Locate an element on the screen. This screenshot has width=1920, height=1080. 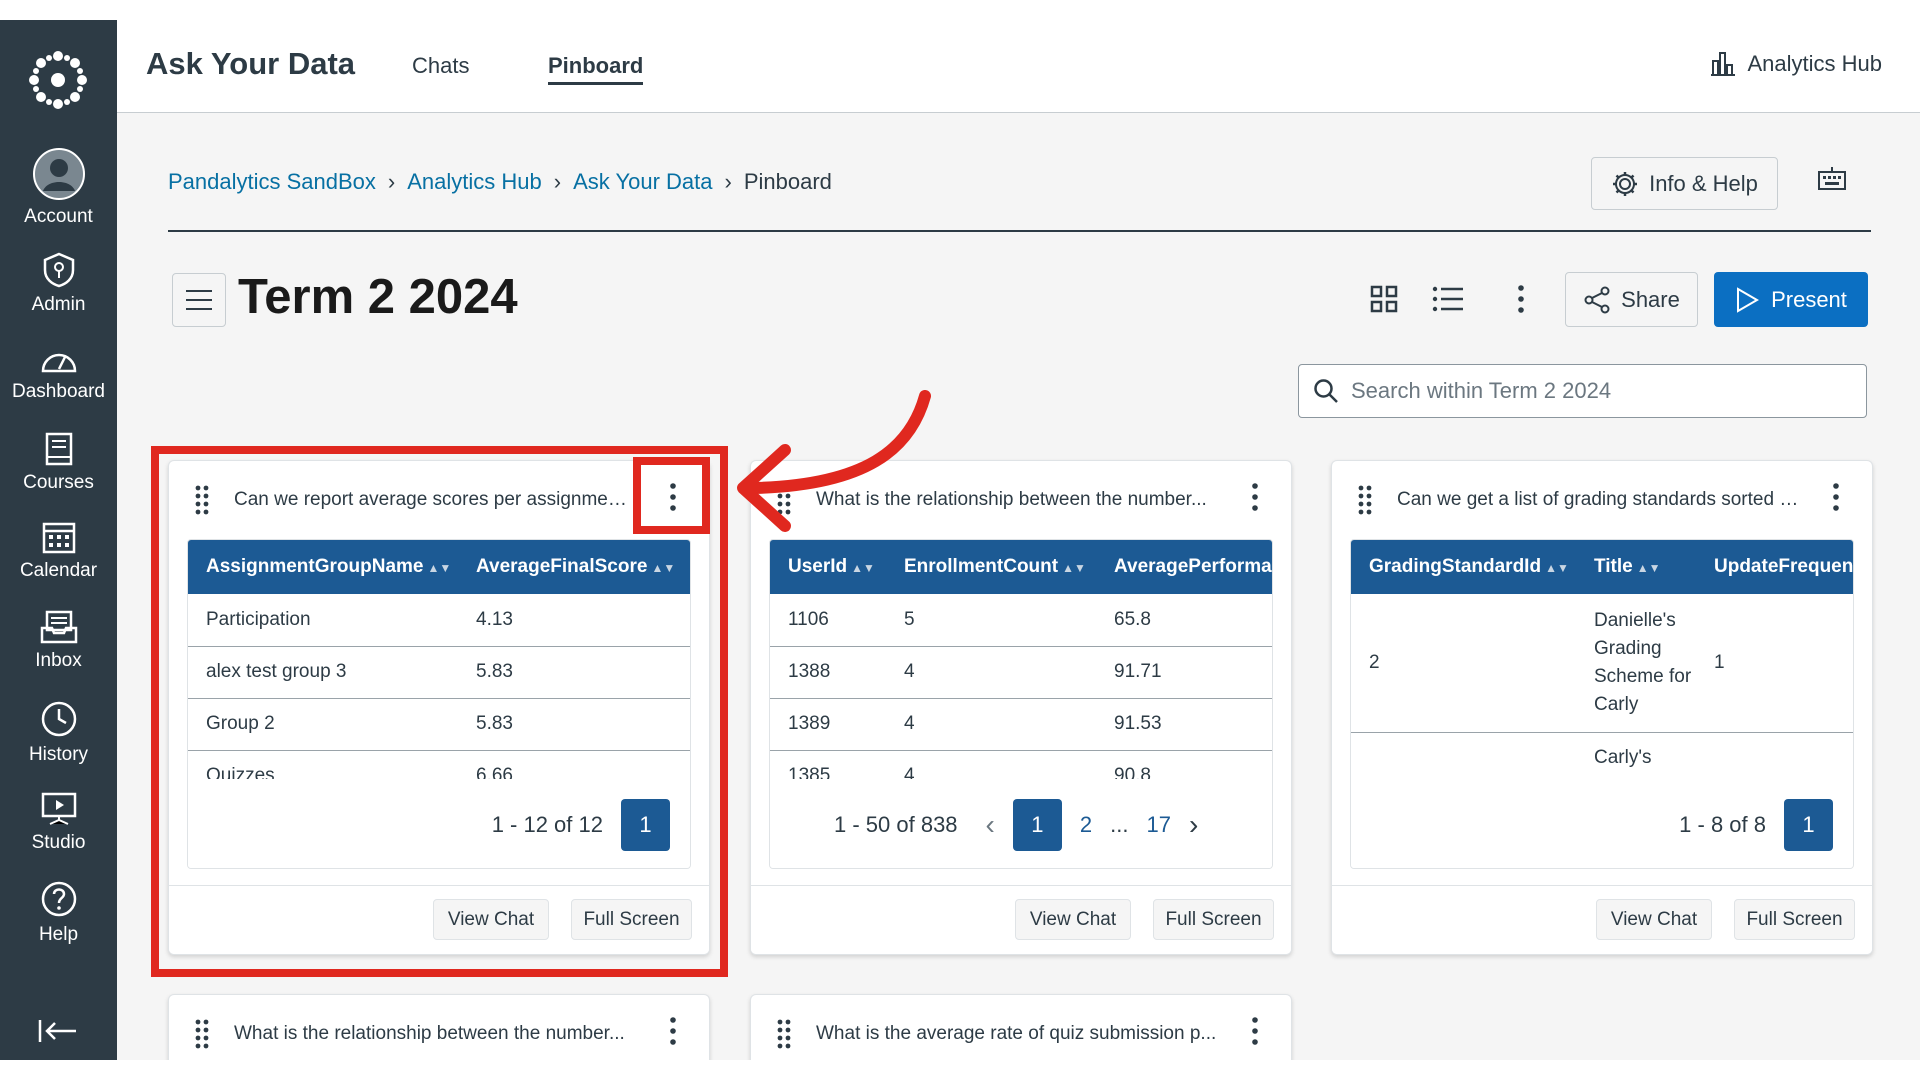
list-view-icon is located at coordinates (1448, 301).